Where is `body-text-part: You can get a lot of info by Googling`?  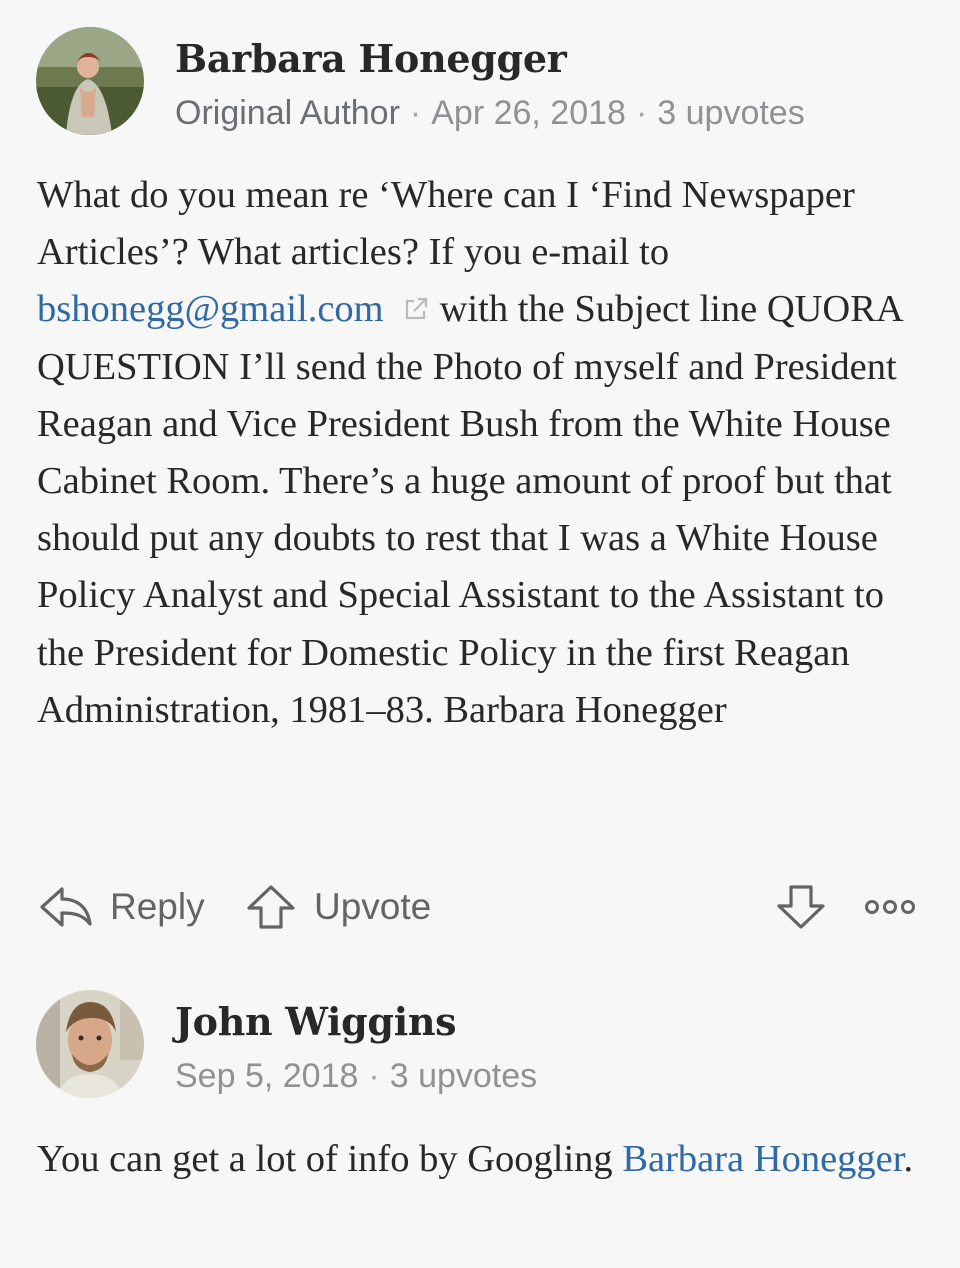
body-text-part: You can get a lot of info by Googling is located at coordinates (330, 1159).